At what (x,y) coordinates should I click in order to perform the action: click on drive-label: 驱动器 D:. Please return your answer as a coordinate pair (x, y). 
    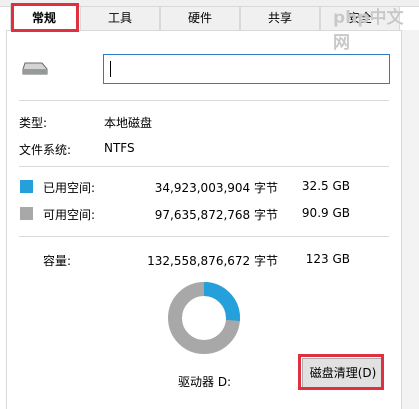
    Looking at the image, I should click on (205, 382).